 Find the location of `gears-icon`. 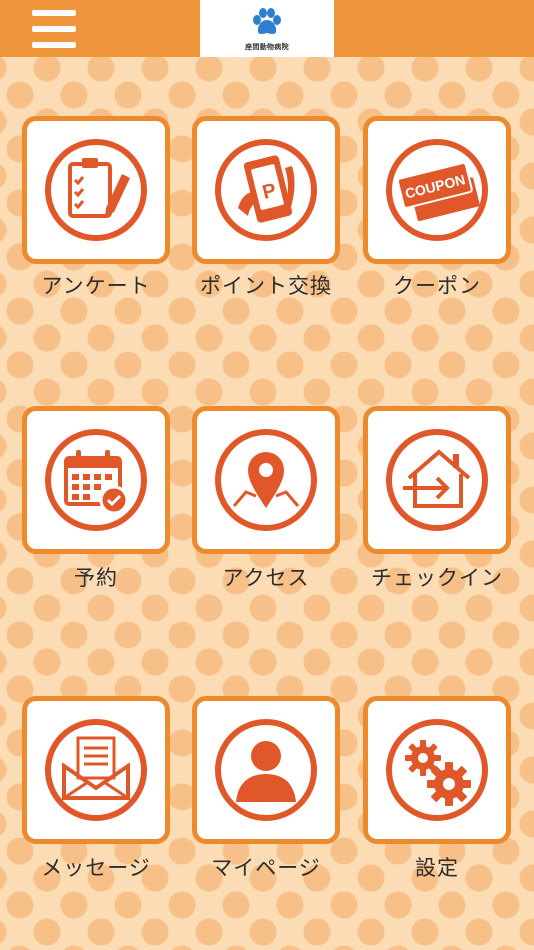

gears-icon is located at coordinates (437, 770).